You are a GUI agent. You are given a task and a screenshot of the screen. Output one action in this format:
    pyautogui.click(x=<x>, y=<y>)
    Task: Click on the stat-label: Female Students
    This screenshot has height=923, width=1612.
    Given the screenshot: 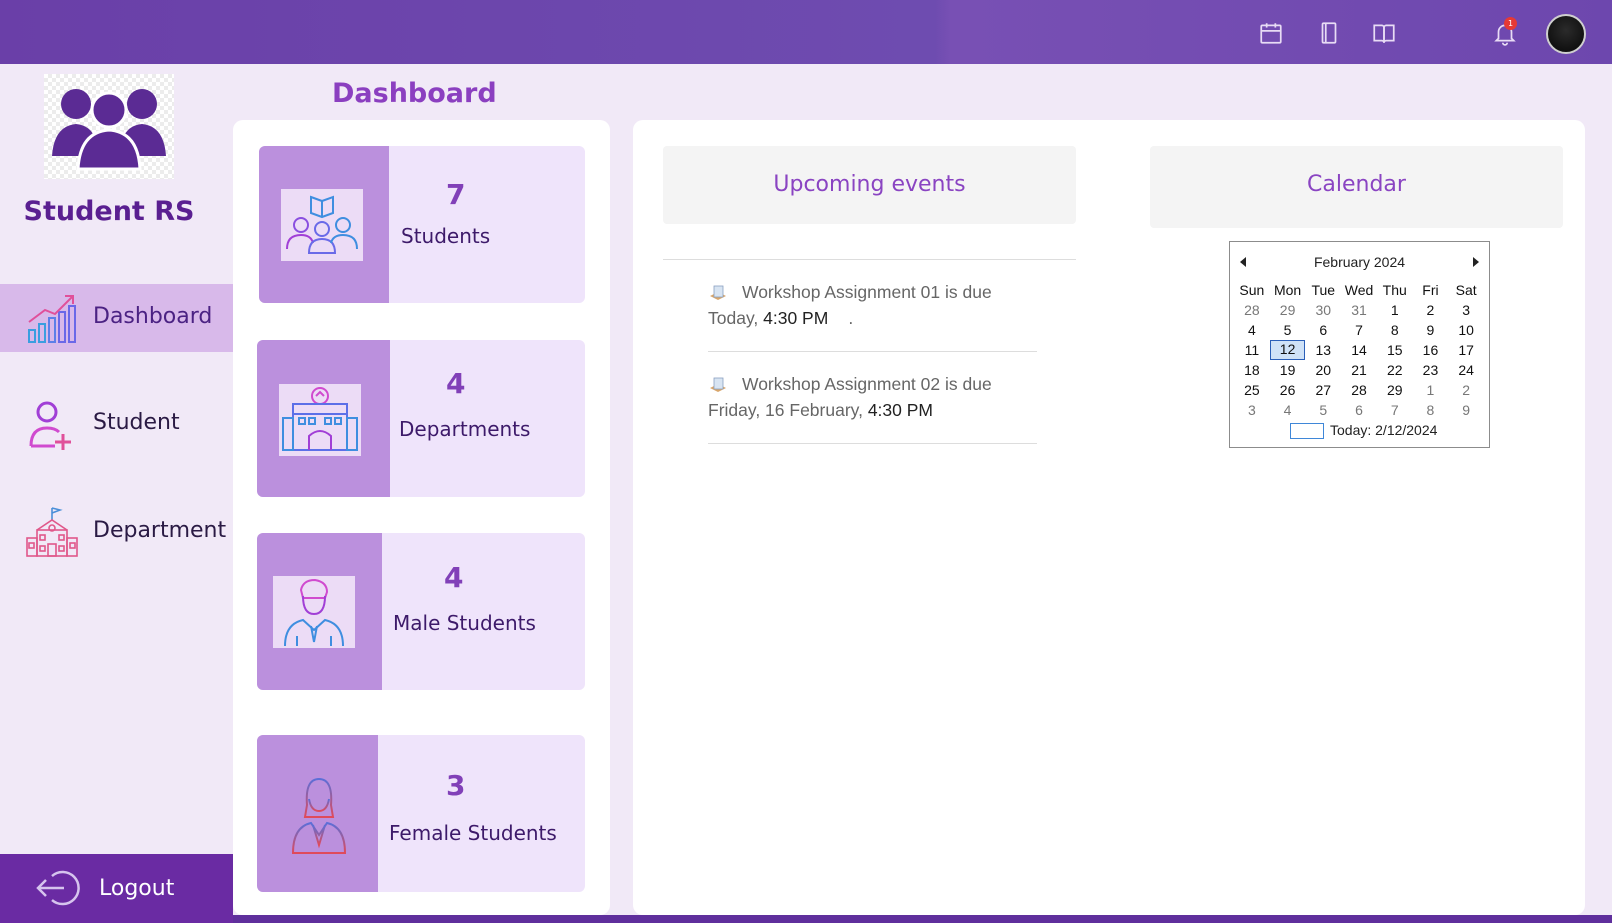 What is the action you would take?
    pyautogui.click(x=473, y=833)
    